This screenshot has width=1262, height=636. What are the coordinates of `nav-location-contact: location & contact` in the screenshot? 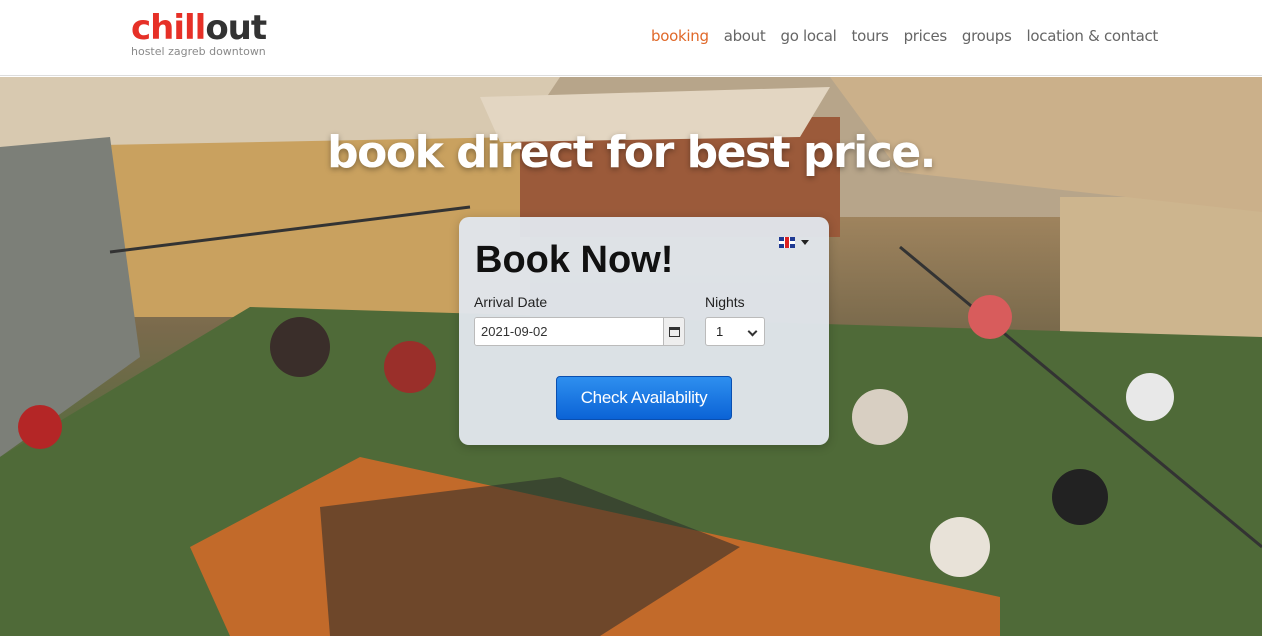 It's located at (1093, 36).